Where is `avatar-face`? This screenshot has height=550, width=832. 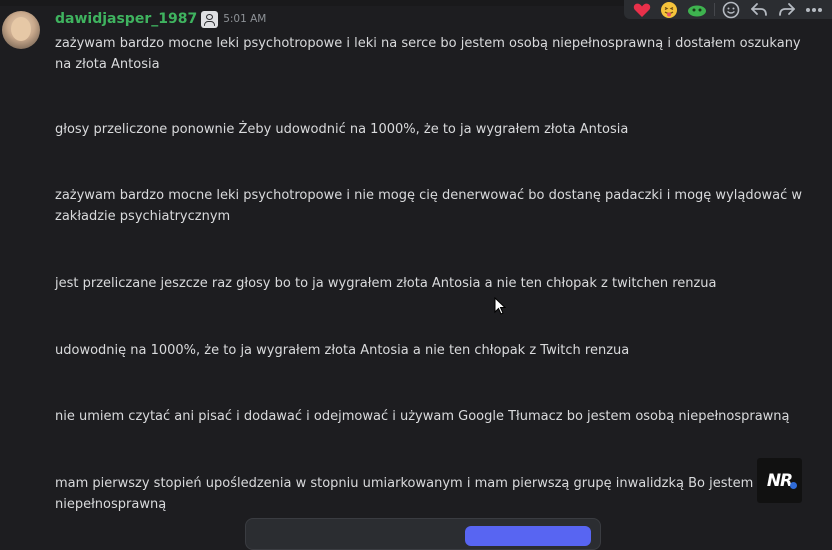 avatar-face is located at coordinates (21, 29).